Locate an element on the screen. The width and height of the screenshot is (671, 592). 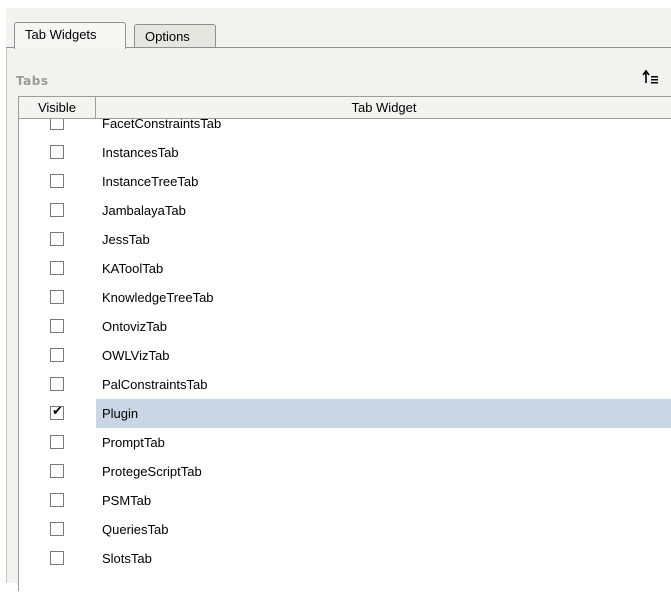
table-row: PalConstraintsTab is located at coordinates (345, 384).